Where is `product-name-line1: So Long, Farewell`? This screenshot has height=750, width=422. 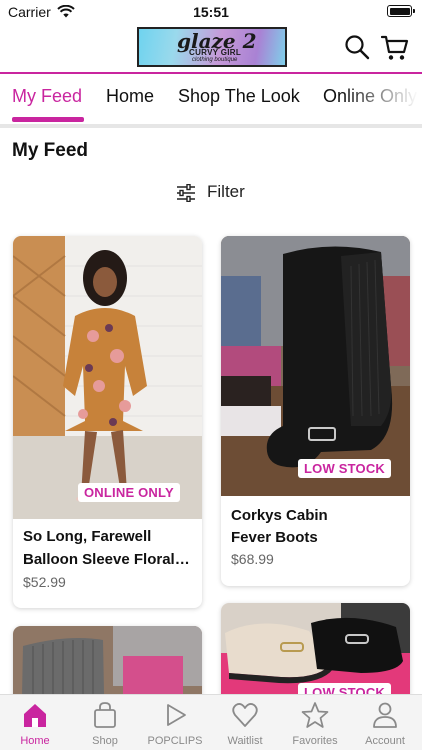 product-name-line1: So Long, Farewell is located at coordinates (87, 536).